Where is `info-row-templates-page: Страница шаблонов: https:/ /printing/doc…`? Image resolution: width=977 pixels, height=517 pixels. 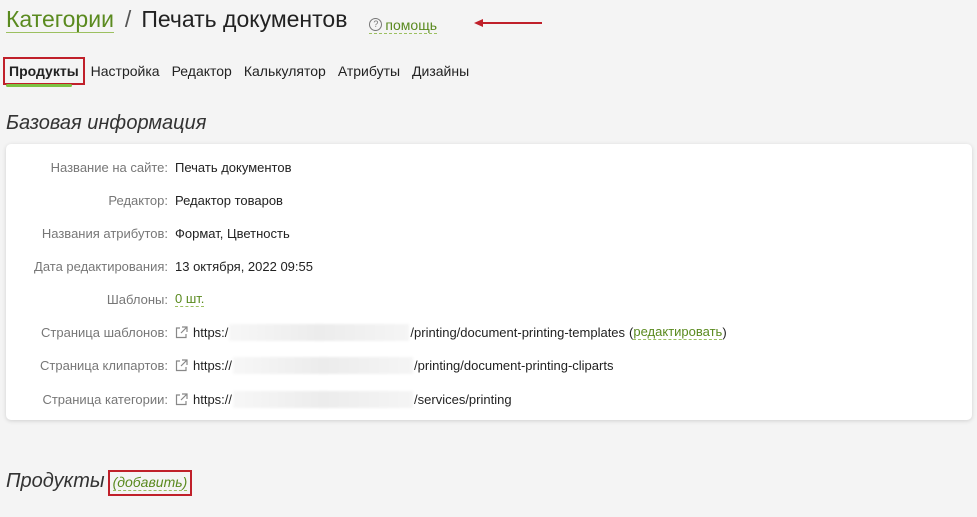
info-row-templates-page: Страница шаблонов: https:/ /printing/doc… is located at coordinates (366, 332).